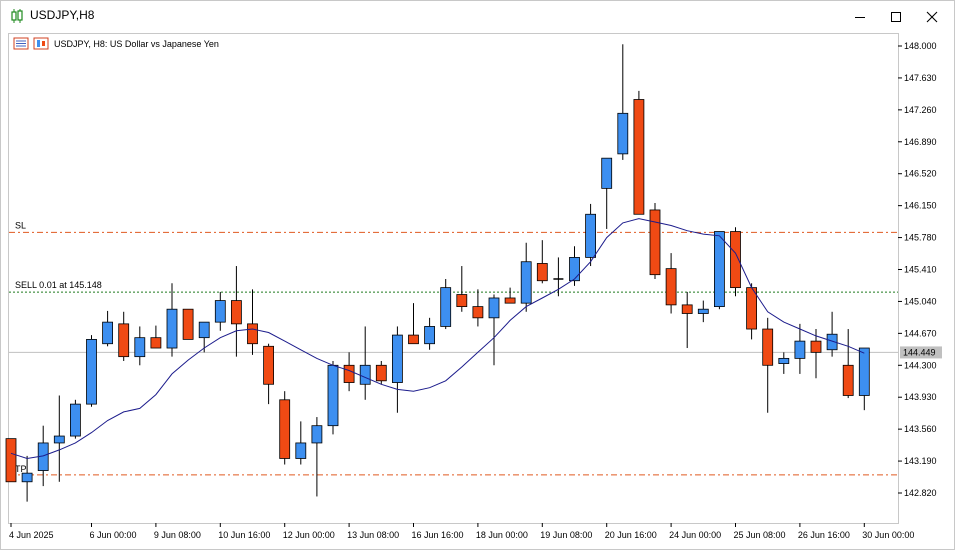  What do you see at coordinates (920, 206) in the screenshot?
I see `y-tick-label: 146.150` at bounding box center [920, 206].